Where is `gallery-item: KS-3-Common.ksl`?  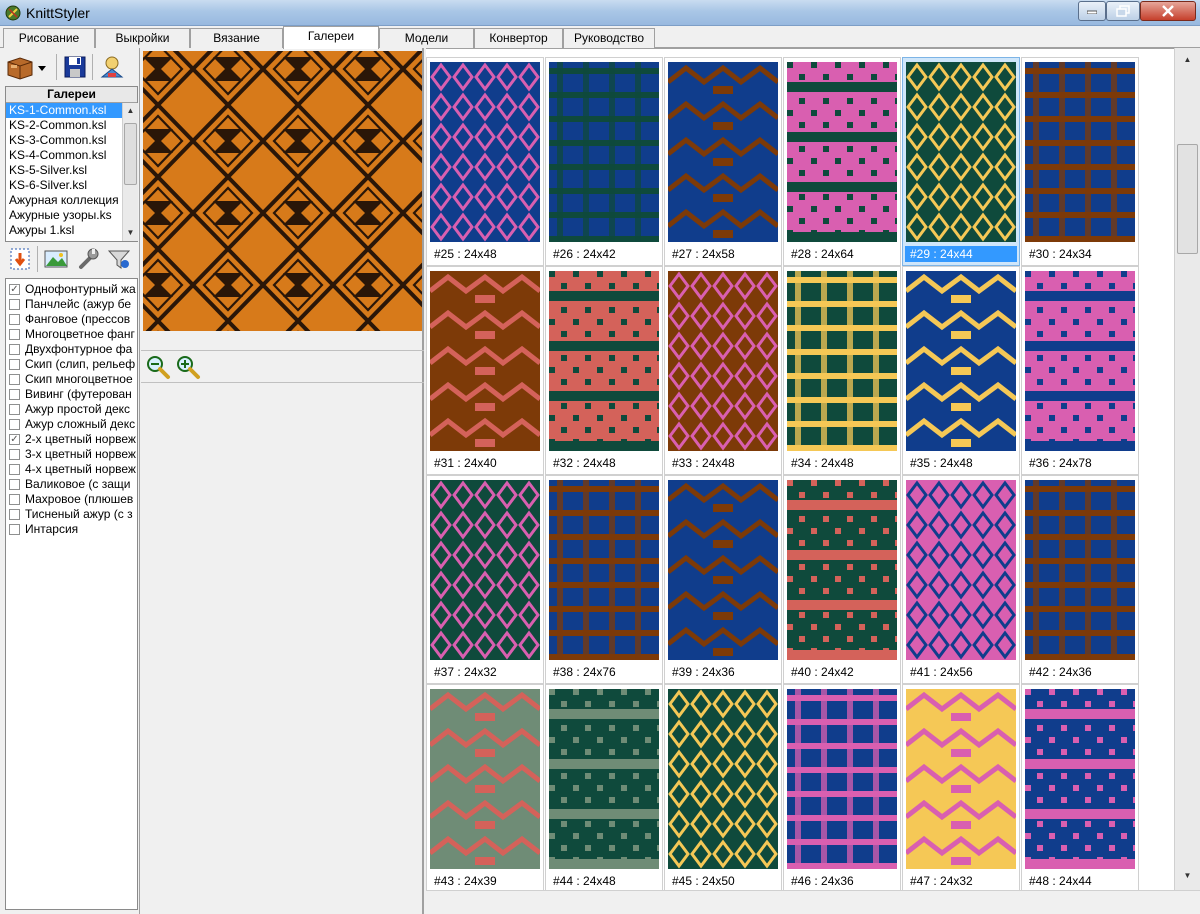
gallery-item: KS-3-Common.ksl is located at coordinates (64, 140).